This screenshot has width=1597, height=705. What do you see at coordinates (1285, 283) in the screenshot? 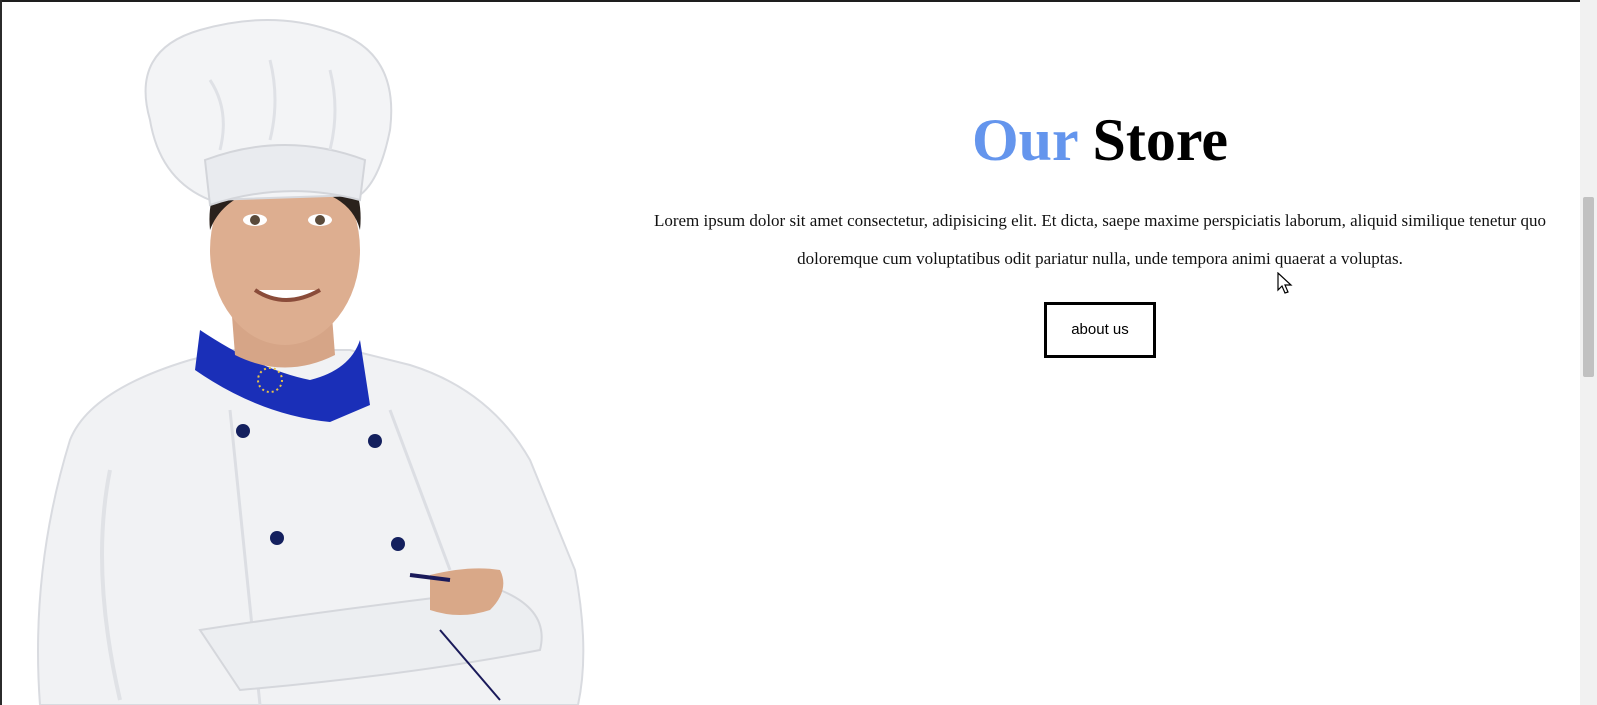
I see `mouse-pointer-icon` at bounding box center [1285, 283].